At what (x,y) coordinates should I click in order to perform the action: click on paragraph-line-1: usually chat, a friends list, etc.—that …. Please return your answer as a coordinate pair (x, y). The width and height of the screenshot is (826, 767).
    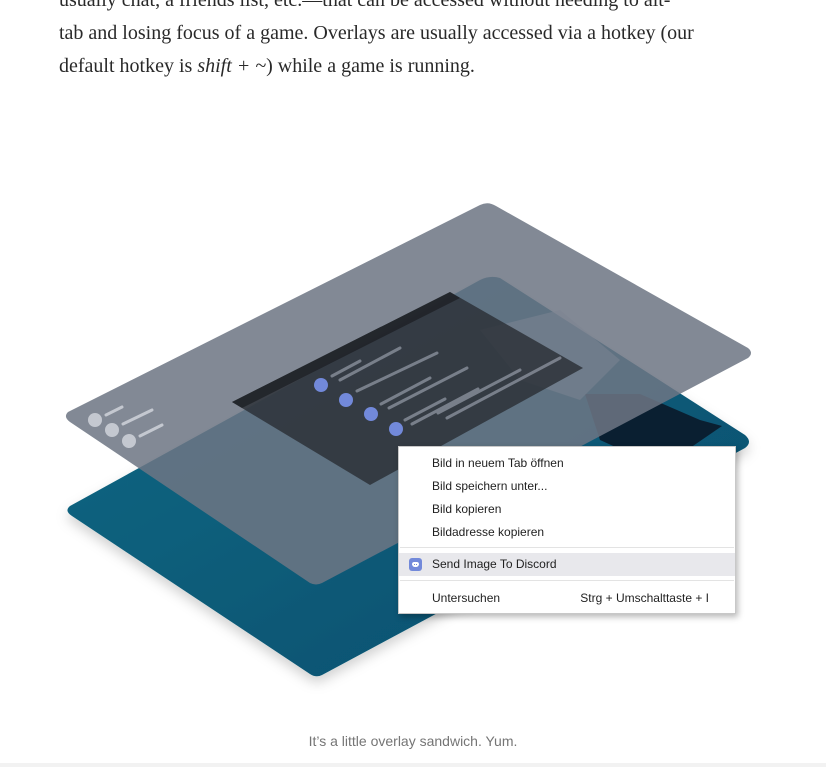
    Looking at the image, I should click on (365, 5).